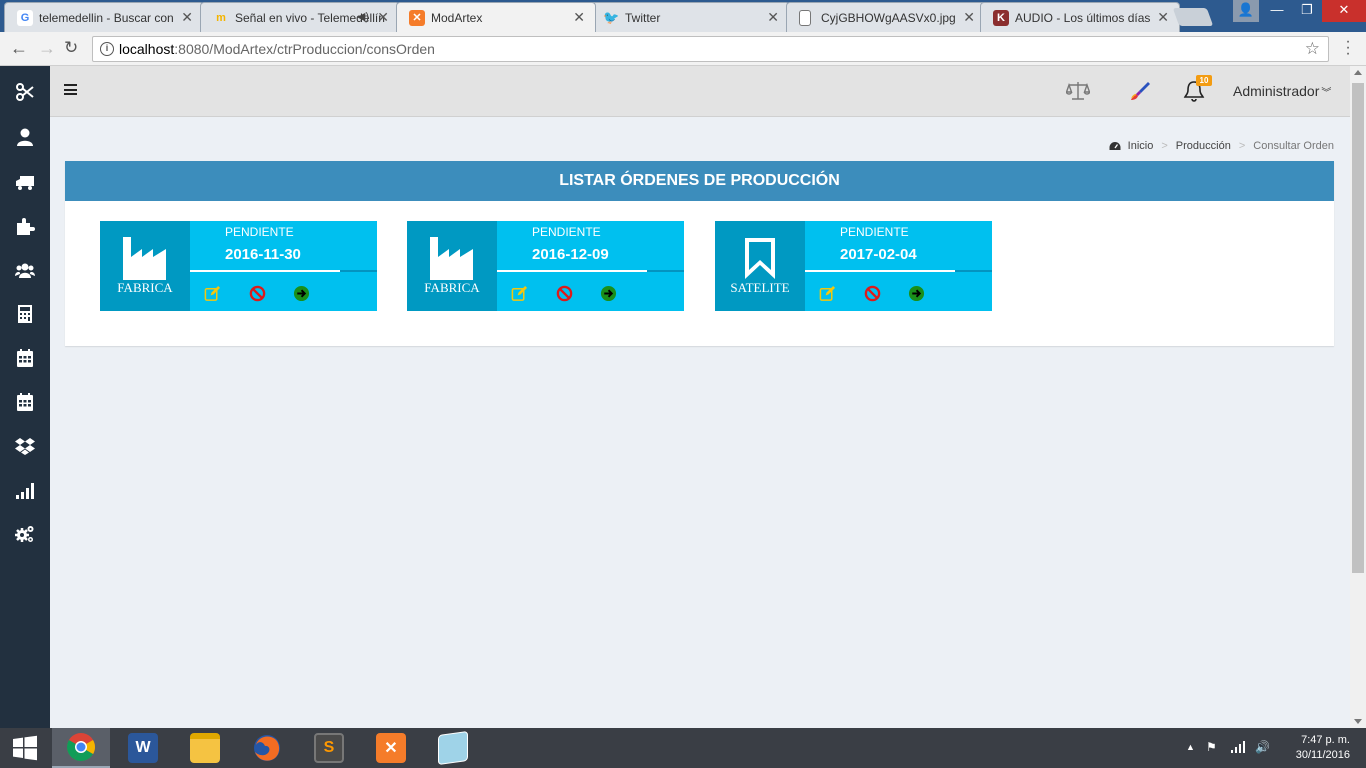 Image resolution: width=1366 pixels, height=768 pixels. What do you see at coordinates (107, 49) in the screenshot?
I see `info-icon: i` at bounding box center [107, 49].